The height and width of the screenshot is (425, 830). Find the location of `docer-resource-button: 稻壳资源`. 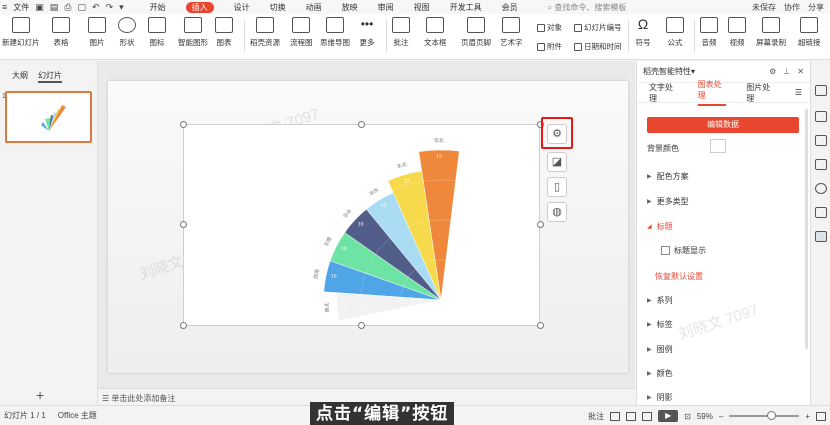

docer-resource-button: 稻壳资源 is located at coordinates (265, 32).